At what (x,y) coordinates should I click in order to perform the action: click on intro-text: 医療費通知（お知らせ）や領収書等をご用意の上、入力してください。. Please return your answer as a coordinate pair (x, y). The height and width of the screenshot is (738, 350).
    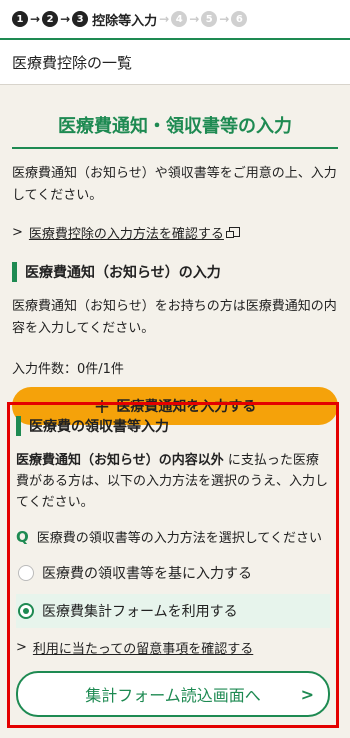
    Looking at the image, I should click on (174, 184).